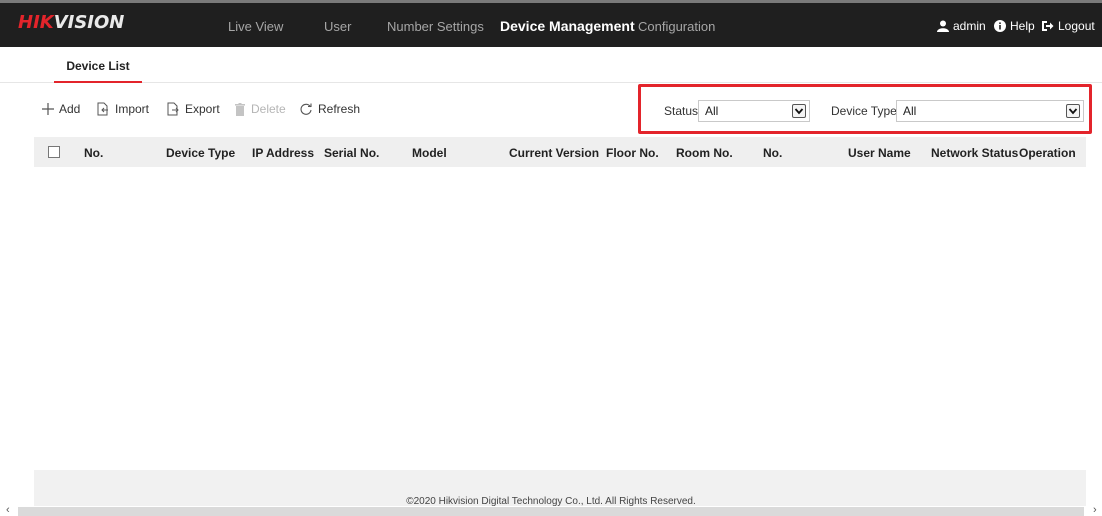  I want to click on nav-live-view: Live View, so click(255, 26).